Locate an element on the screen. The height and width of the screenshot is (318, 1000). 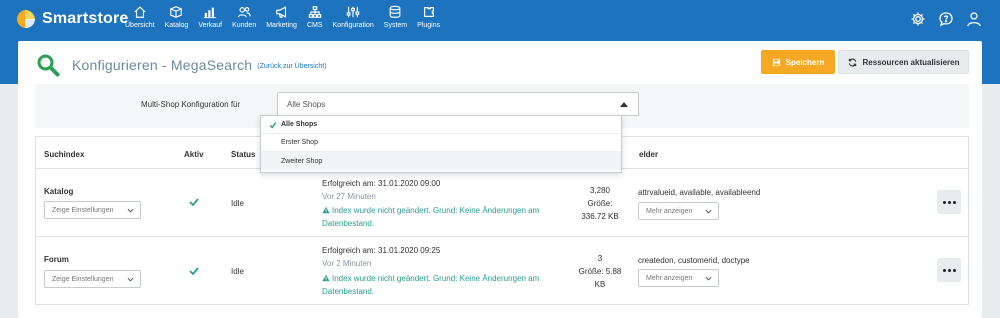
store-dropdown-menu: Alle Shops Erster Shop Zweiter Shop is located at coordinates (441, 144).